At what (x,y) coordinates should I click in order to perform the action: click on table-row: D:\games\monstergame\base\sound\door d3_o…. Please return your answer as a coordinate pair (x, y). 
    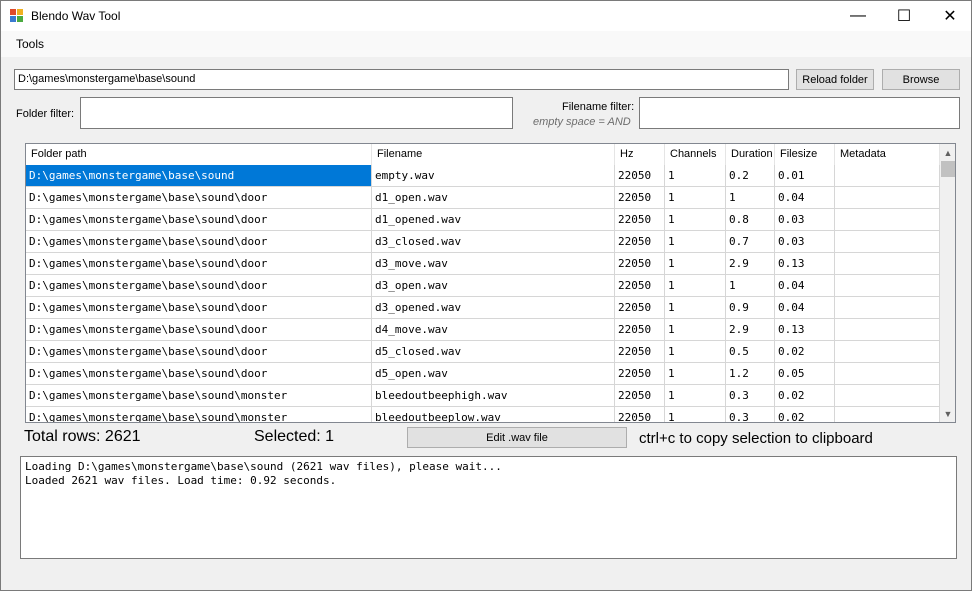
    Looking at the image, I should click on (483, 286).